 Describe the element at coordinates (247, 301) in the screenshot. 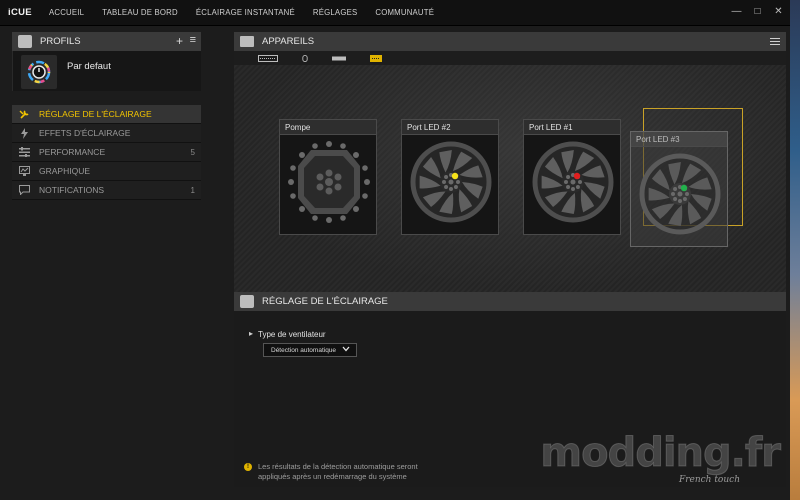

I see `edit-icon` at that location.